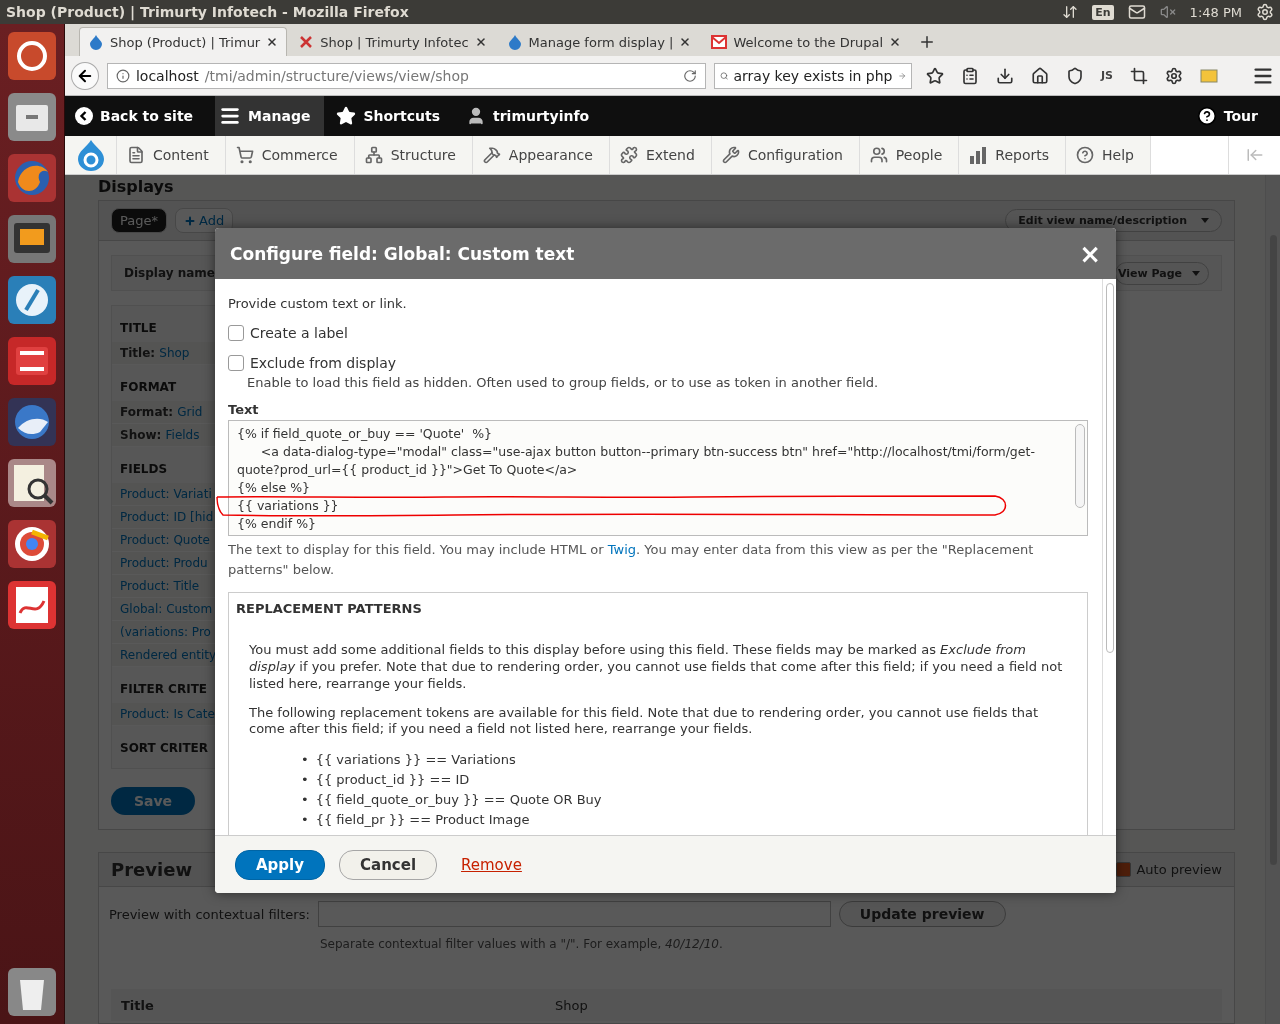  What do you see at coordinates (299, 332) in the screenshot?
I see `checkbox-label: Create a label` at bounding box center [299, 332].